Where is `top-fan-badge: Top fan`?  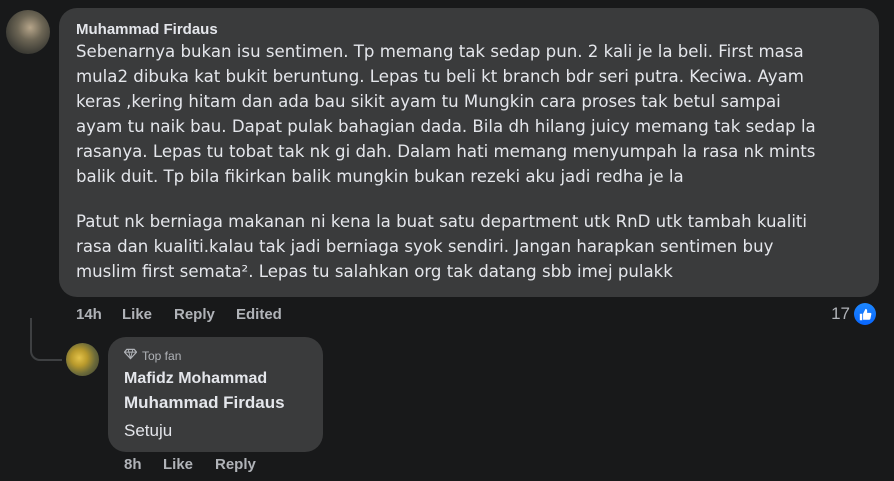 top-fan-badge: Top fan is located at coordinates (152, 355).